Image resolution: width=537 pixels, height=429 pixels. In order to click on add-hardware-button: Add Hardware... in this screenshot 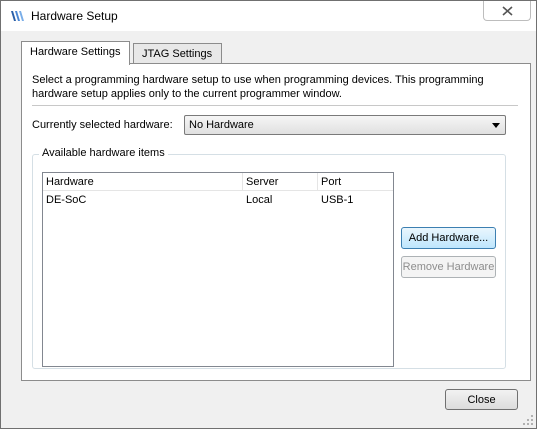, I will do `click(448, 238)`.